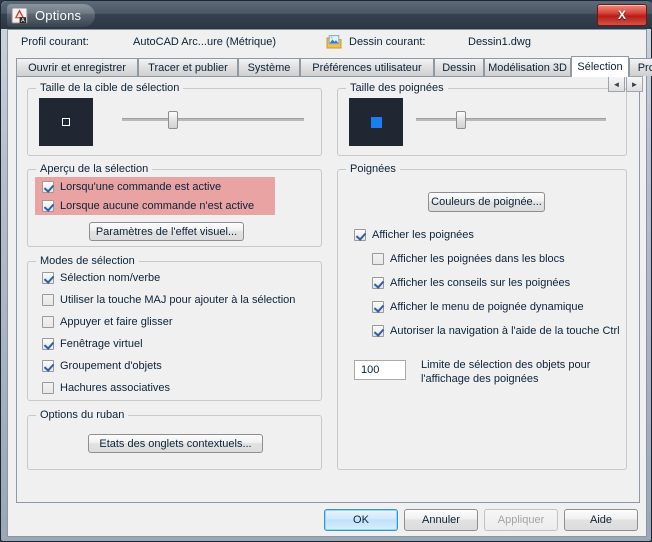 The width and height of the screenshot is (652, 542). What do you see at coordinates (19, 15) in the screenshot?
I see `autocad-a-icon: A` at bounding box center [19, 15].